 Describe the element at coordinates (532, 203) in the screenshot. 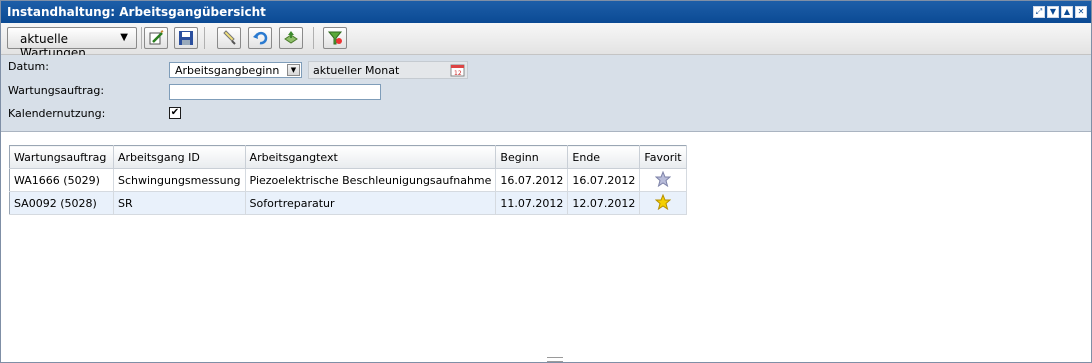

I see `cell-start: 11.07.2012` at that location.